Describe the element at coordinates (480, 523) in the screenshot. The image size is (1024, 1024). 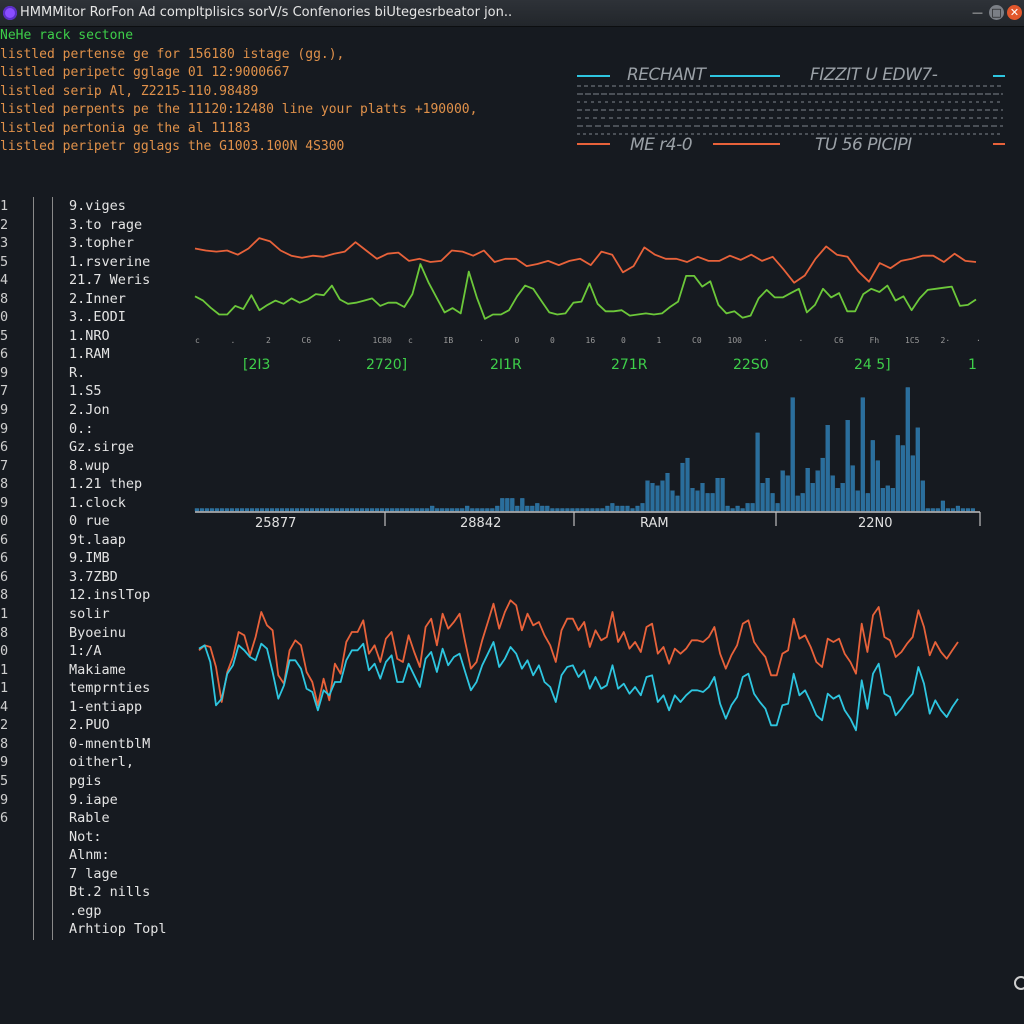
I see `bar-axis-label: 28842` at that location.